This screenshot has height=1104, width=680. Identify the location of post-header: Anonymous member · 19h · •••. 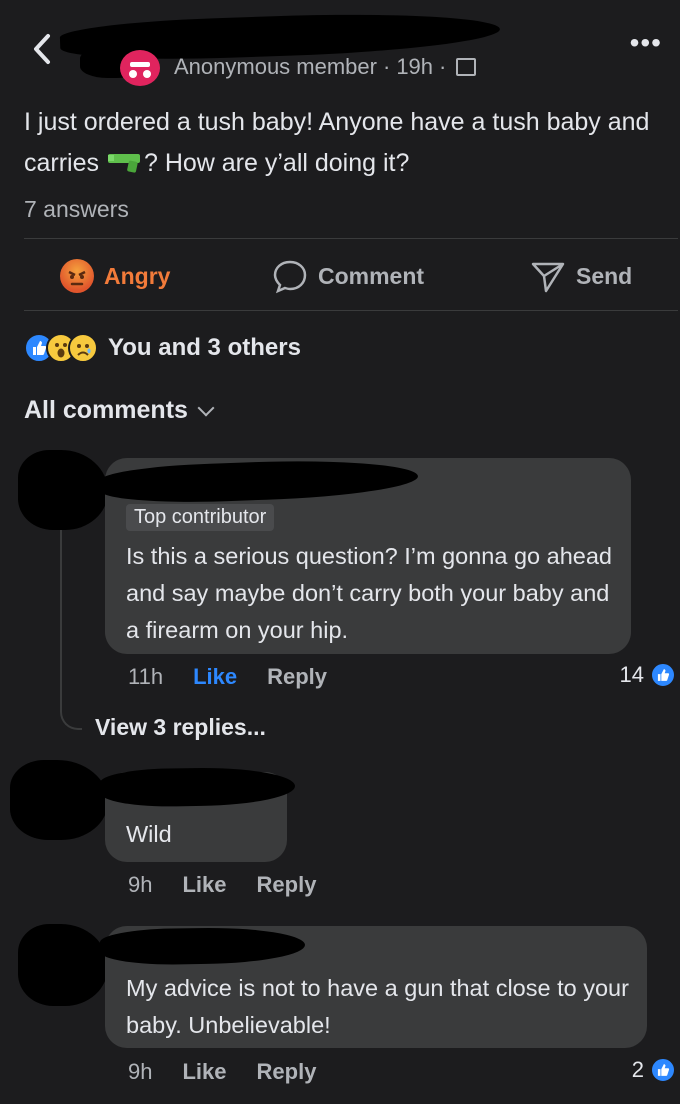
(340, 49).